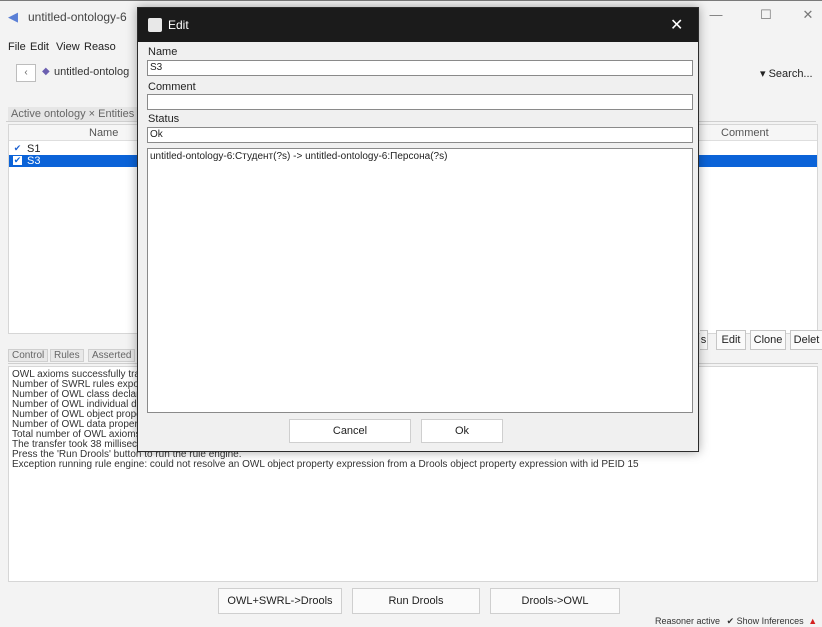  I want to click on tab-asserted: Asserted, so click(112, 355).